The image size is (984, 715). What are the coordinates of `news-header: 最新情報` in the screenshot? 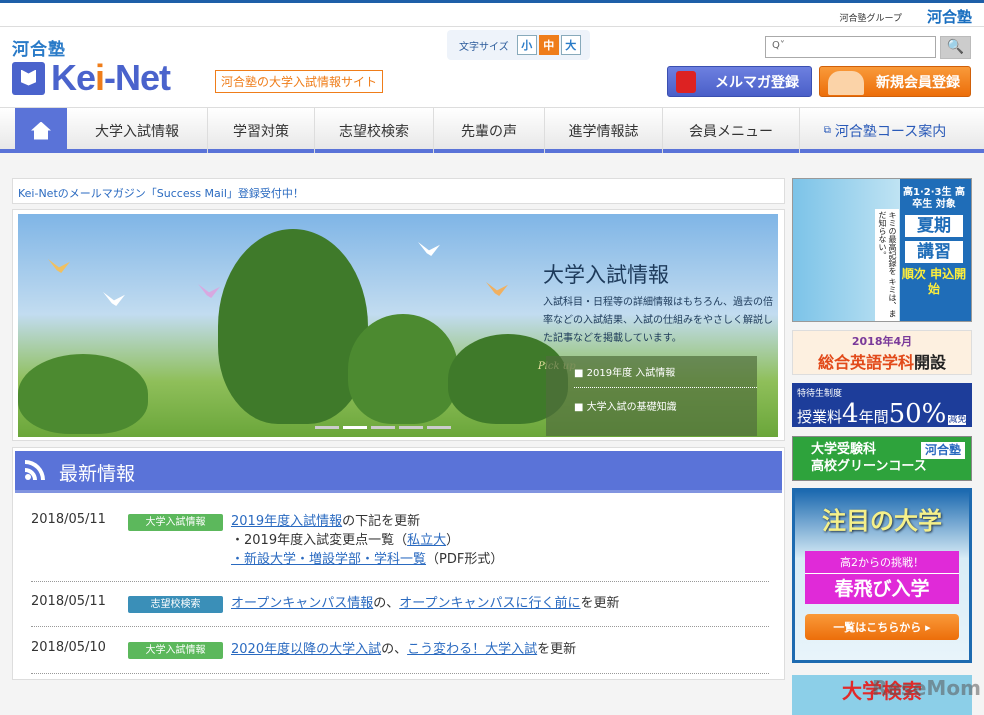 It's located at (398, 472).